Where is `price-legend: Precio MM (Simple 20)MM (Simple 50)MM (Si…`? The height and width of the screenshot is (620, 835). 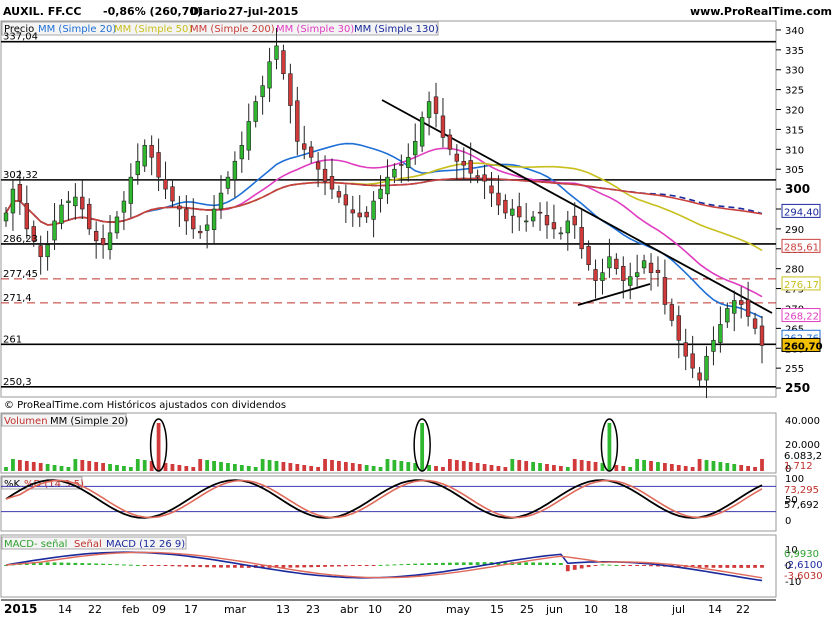
price-legend: Precio MM (Simple 20)MM (Simple 50)MM (Si… is located at coordinates (220, 28).